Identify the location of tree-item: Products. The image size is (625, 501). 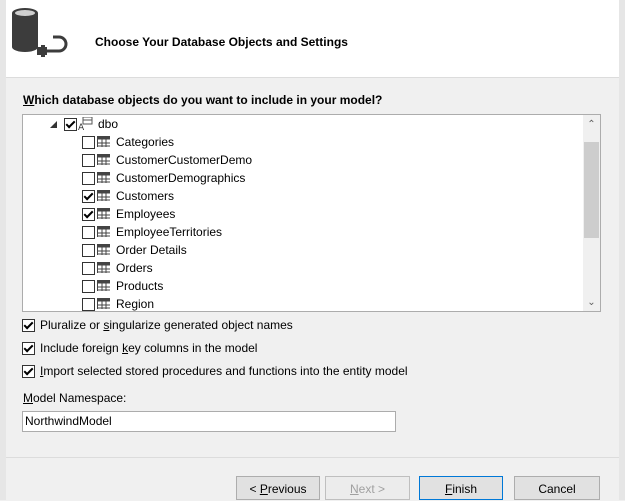
(303, 286).